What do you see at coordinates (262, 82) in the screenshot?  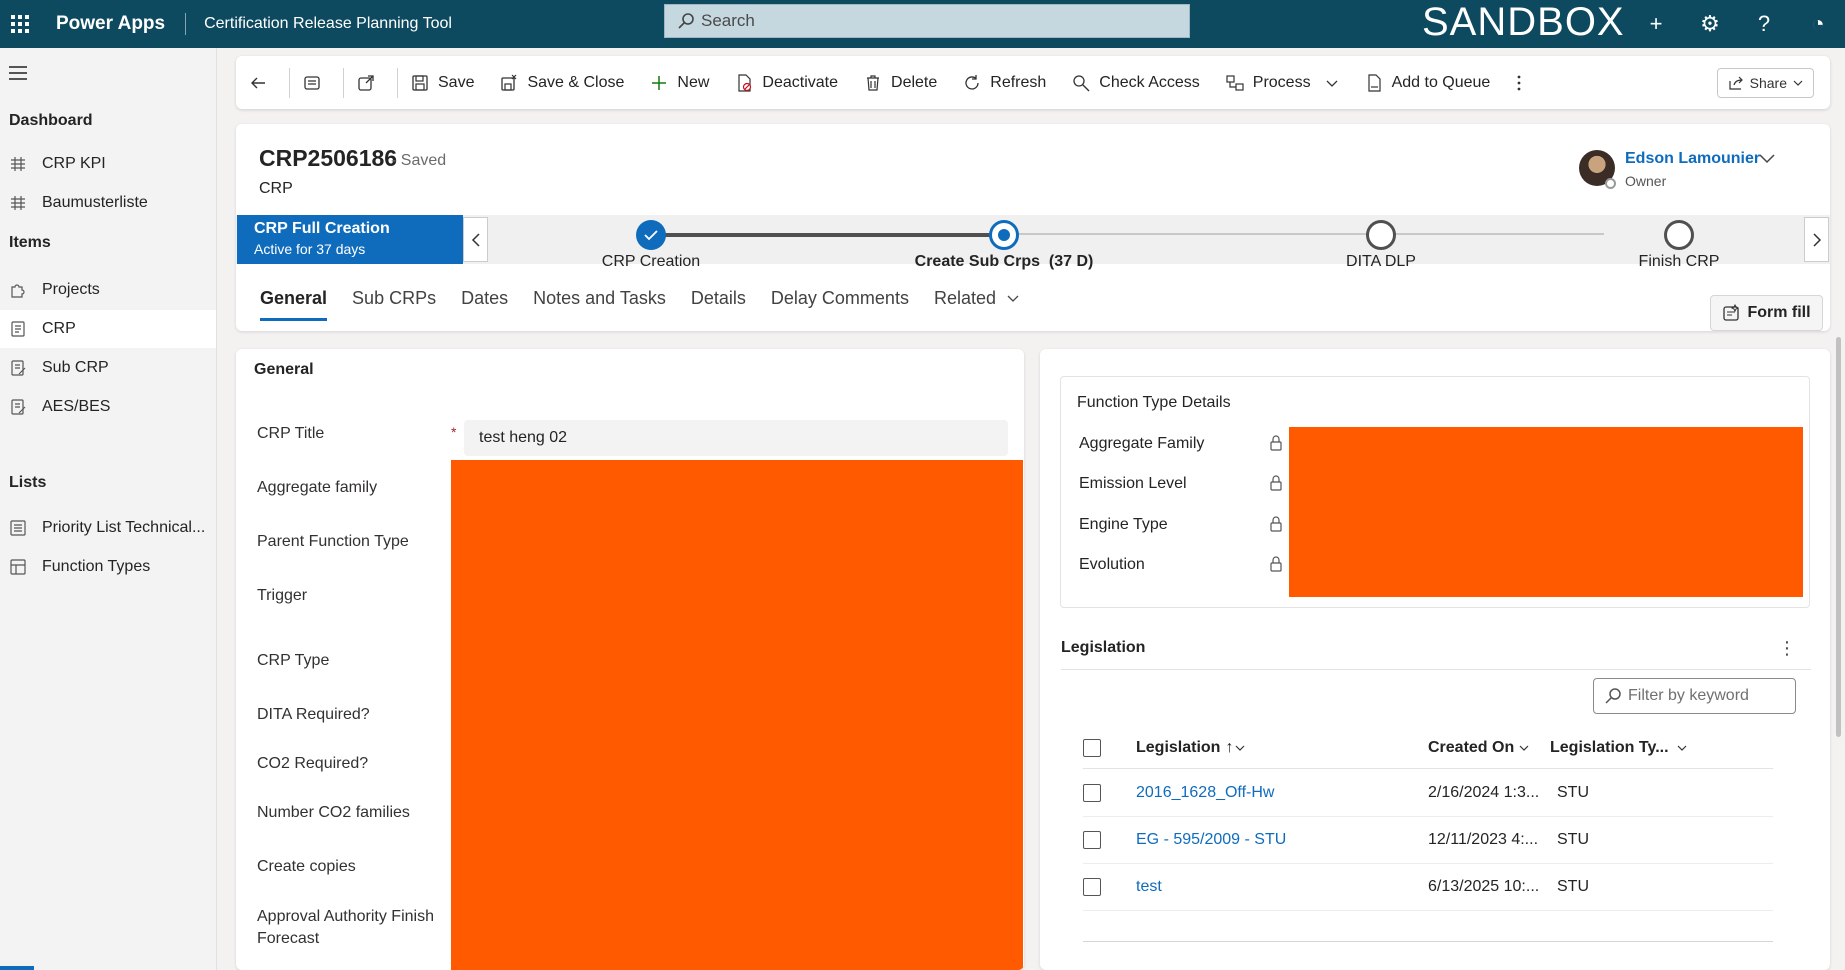 I see `back-button` at bounding box center [262, 82].